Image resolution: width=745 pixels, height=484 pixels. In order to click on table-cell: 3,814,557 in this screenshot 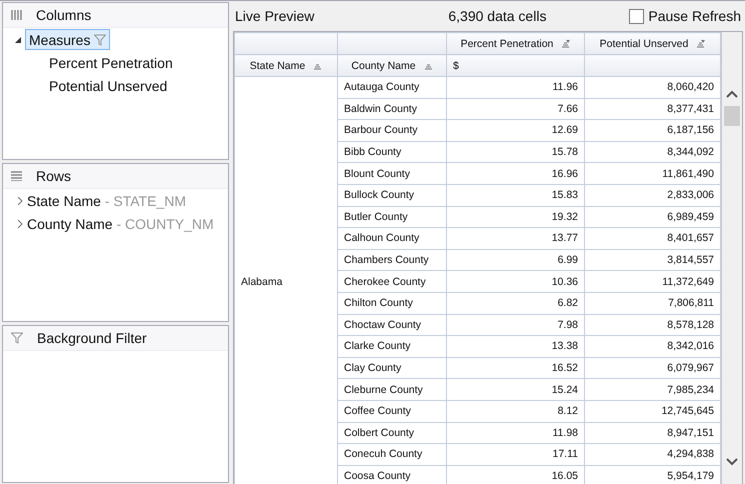, I will do `click(652, 260)`.